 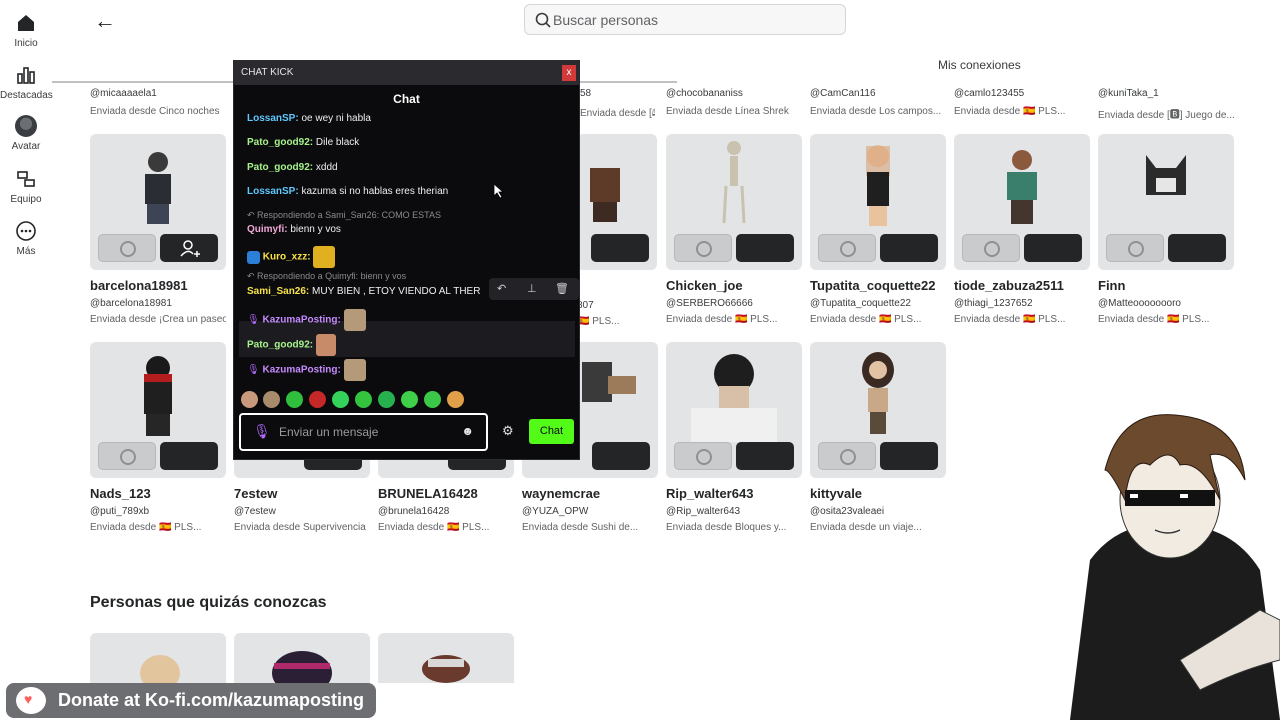 What do you see at coordinates (709, 303) in the screenshot?
I see `user-handle: @SERBERO66666` at bounding box center [709, 303].